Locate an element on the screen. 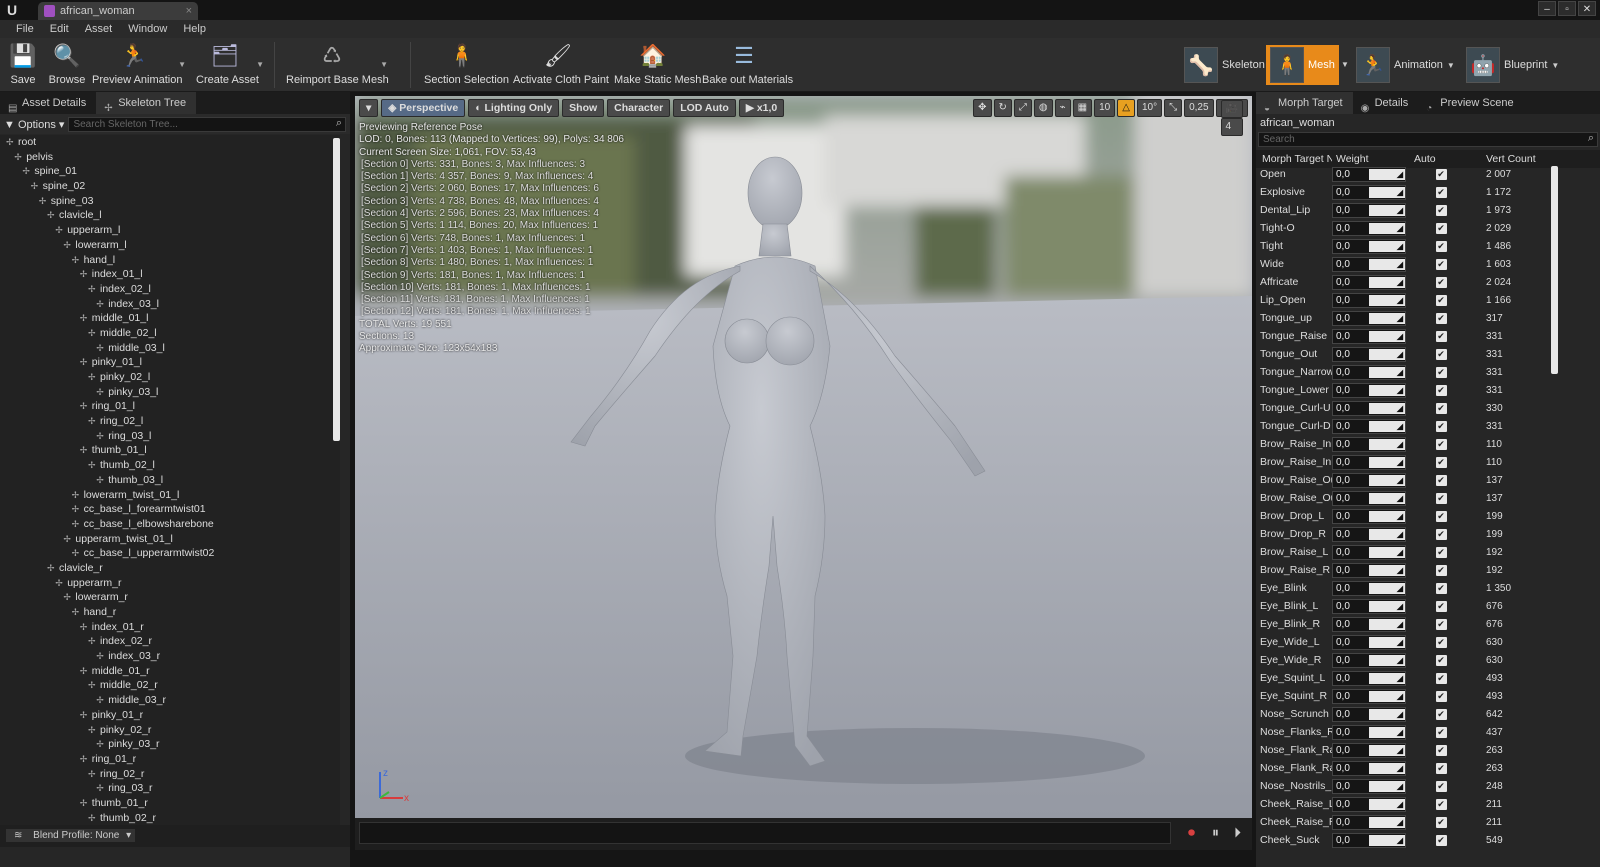 Image resolution: width=1600 pixels, height=867 pixels. tree-node: ✢ pinky_02_r is located at coordinates (170, 730).